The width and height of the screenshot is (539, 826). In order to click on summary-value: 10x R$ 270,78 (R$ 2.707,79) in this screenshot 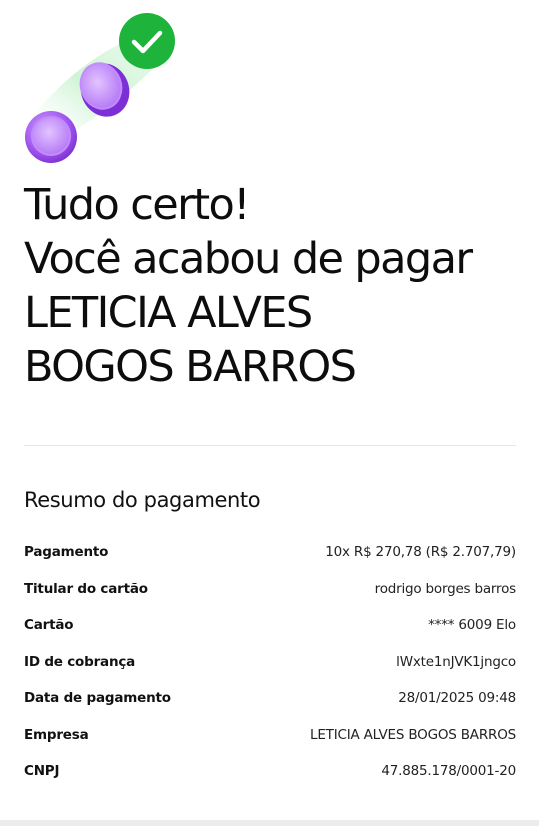, I will do `click(420, 552)`.